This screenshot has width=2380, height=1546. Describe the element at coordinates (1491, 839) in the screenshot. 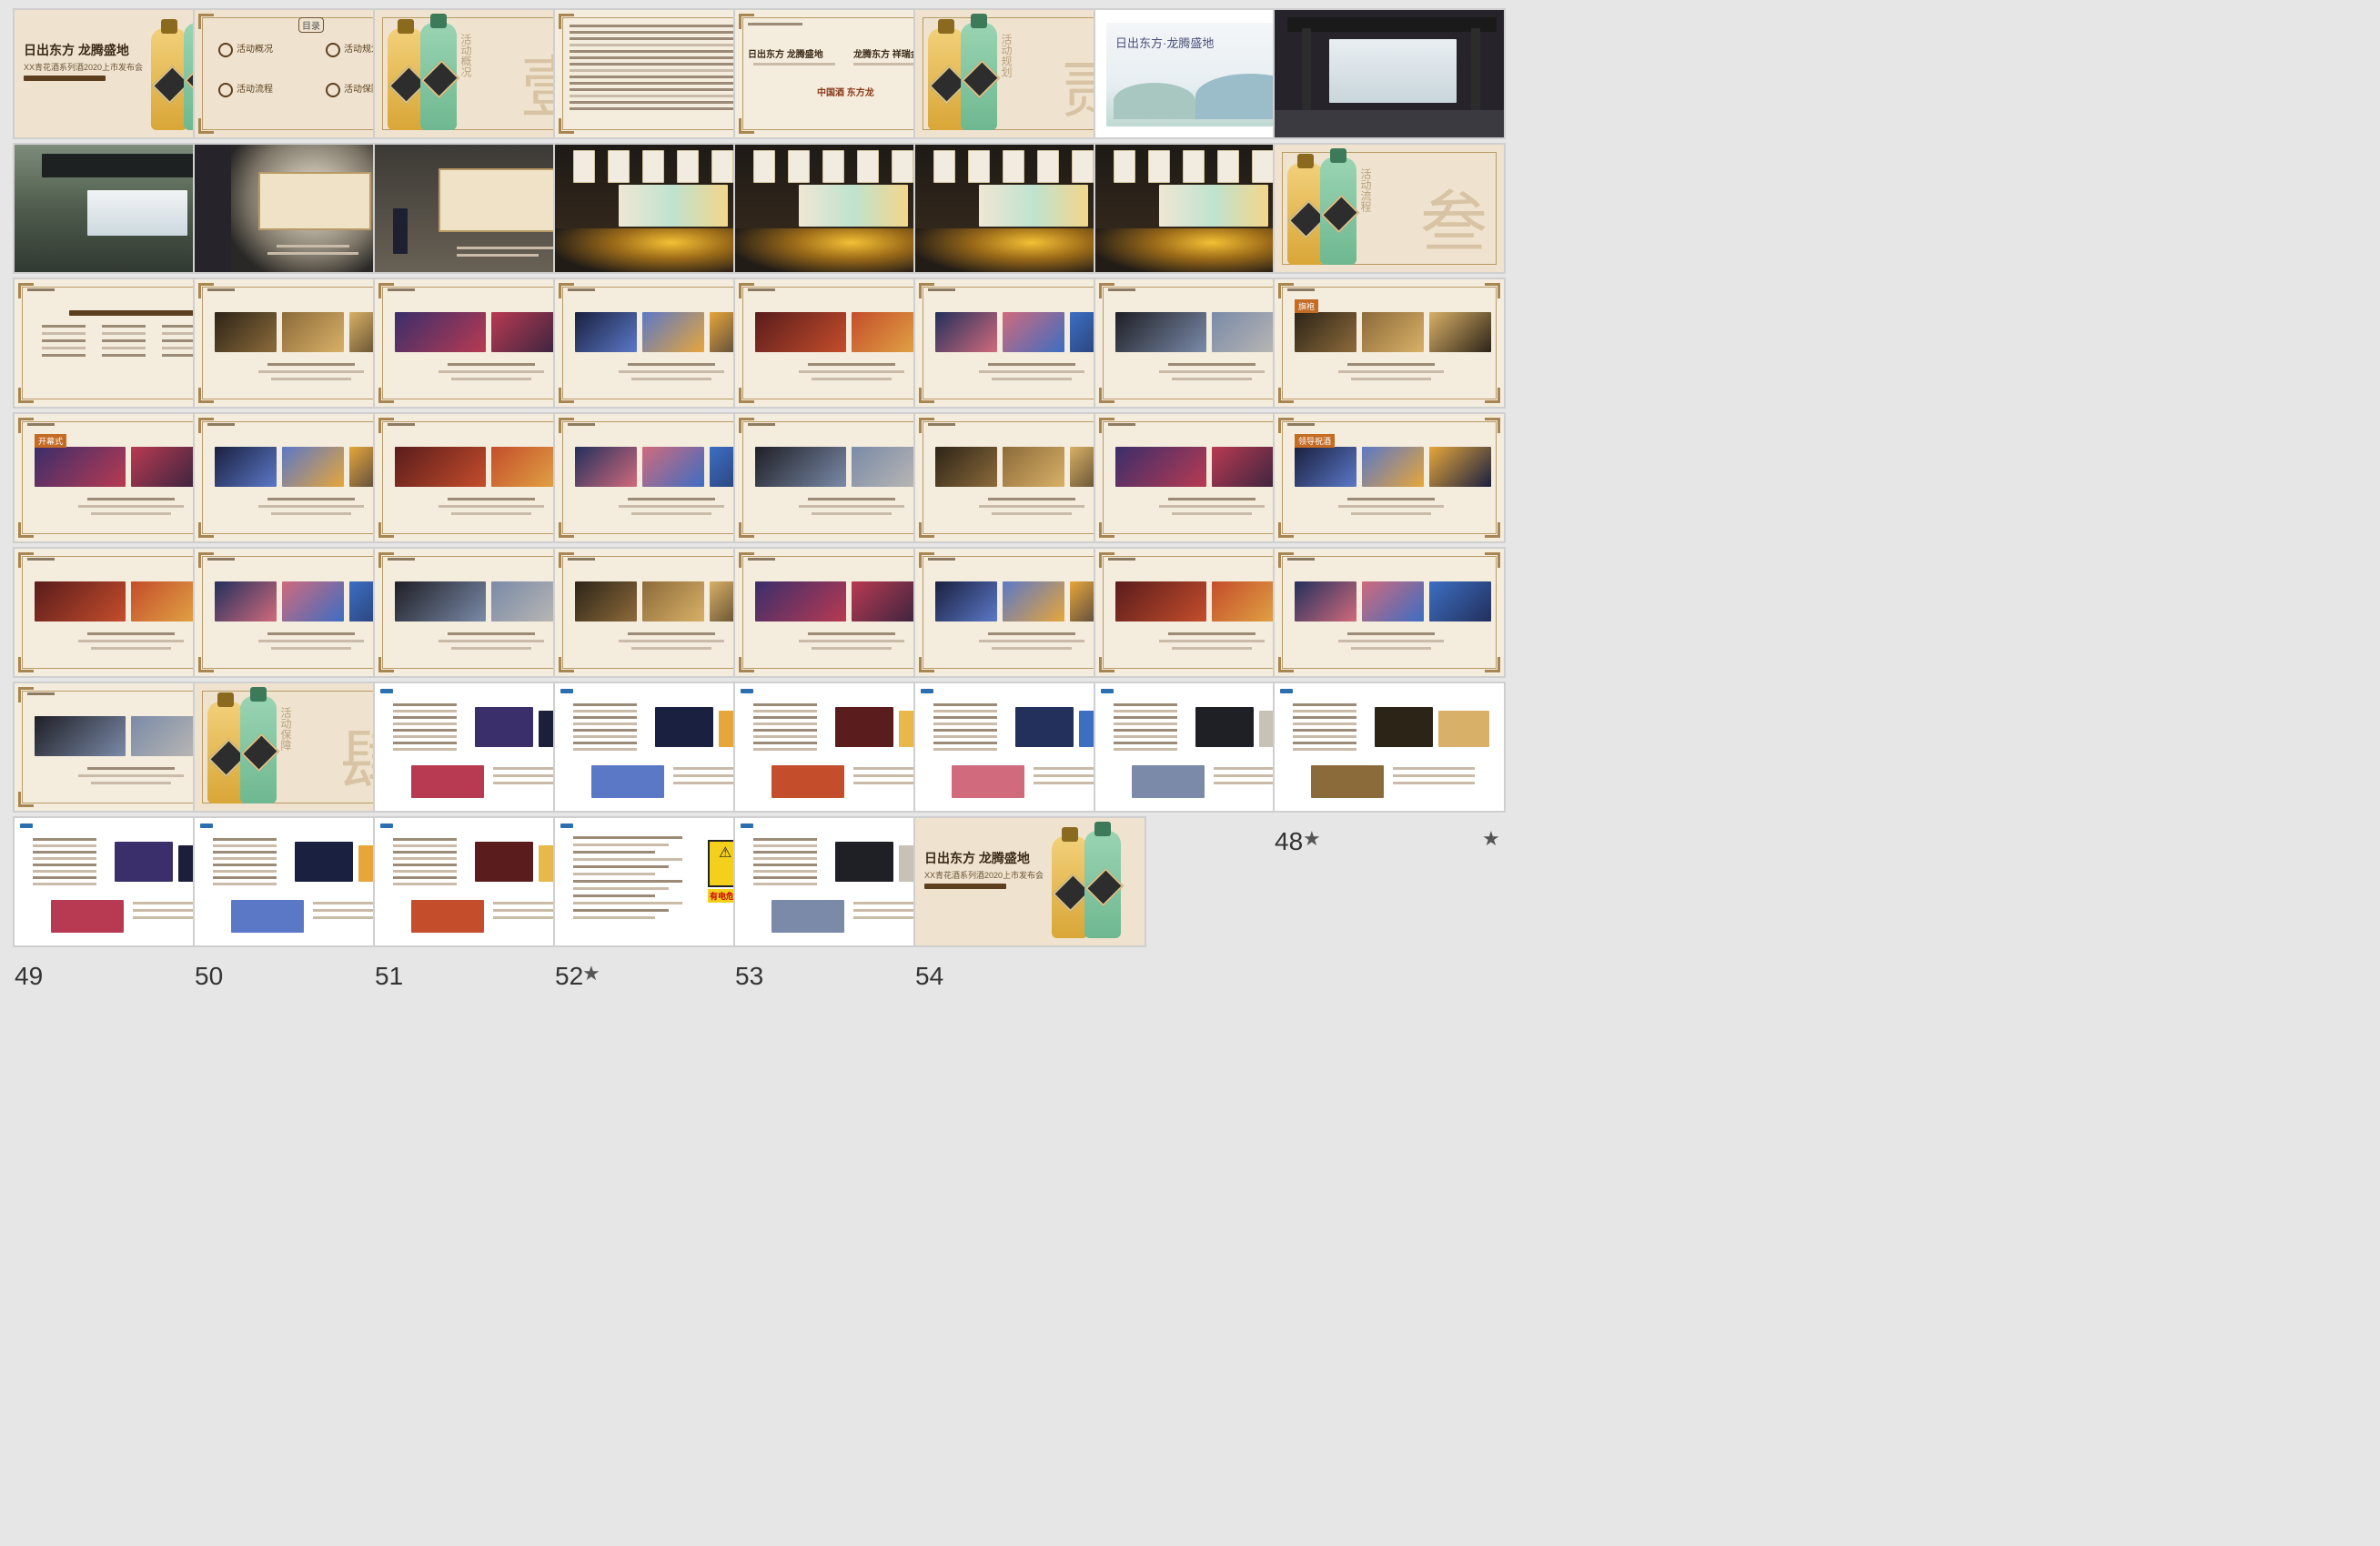

I see `animation-star-icon: ★` at that location.